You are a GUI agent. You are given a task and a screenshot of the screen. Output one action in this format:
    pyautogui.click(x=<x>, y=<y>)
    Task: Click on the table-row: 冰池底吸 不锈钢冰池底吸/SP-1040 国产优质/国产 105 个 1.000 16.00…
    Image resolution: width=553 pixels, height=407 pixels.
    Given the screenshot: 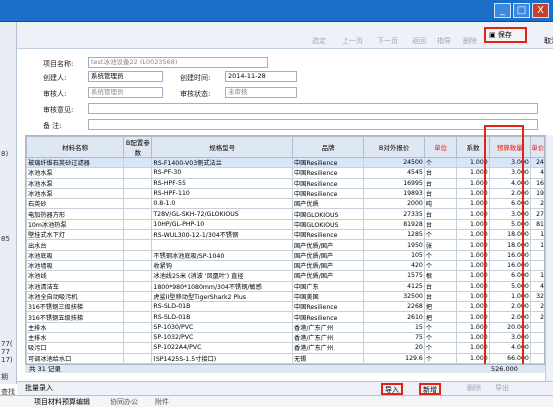 What is the action you would take?
    pyautogui.click(x=285, y=255)
    